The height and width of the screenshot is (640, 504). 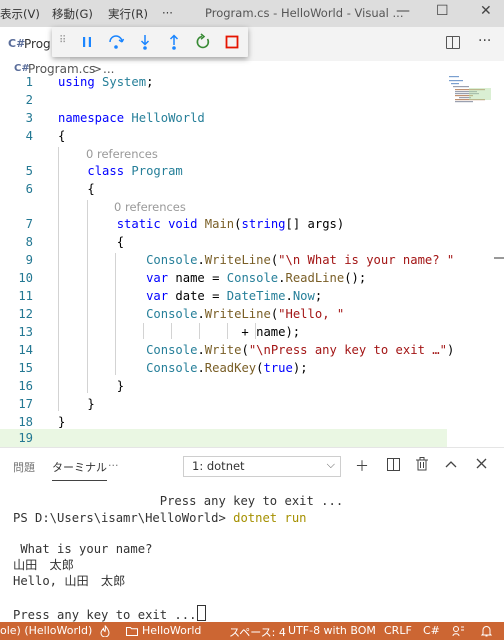 What do you see at coordinates (24, 467) in the screenshot?
I see `tab-problems: 問題` at bounding box center [24, 467].